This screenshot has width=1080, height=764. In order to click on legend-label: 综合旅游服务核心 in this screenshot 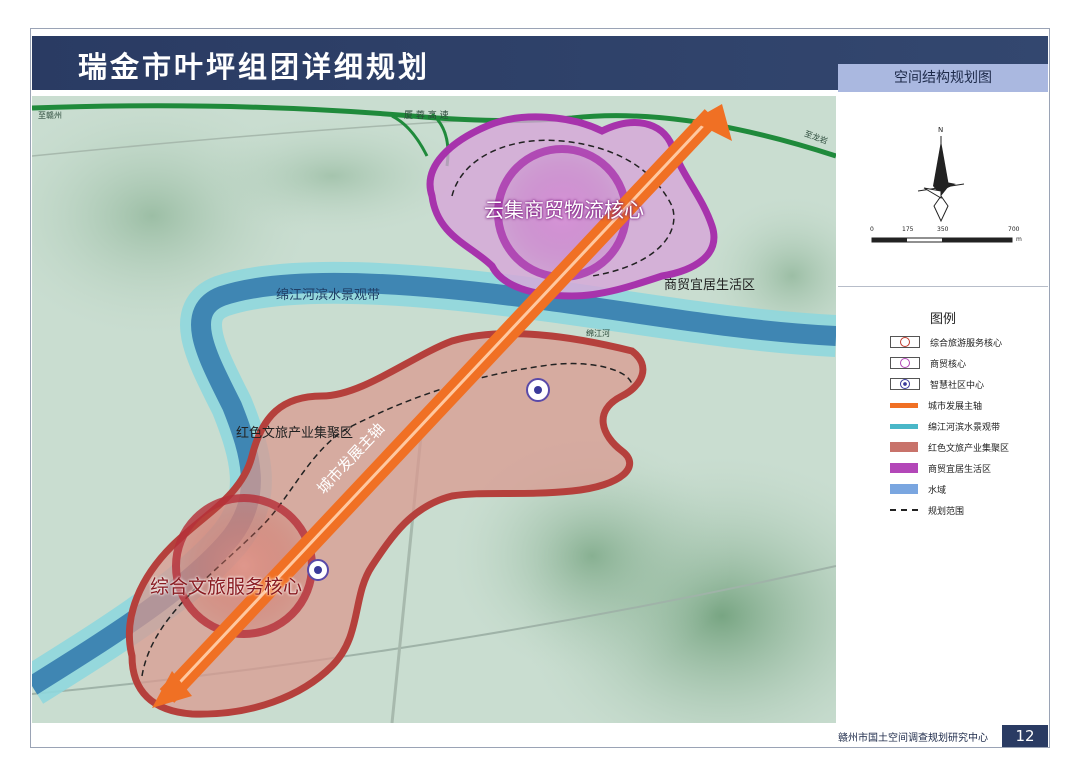, I will do `click(966, 343)`.